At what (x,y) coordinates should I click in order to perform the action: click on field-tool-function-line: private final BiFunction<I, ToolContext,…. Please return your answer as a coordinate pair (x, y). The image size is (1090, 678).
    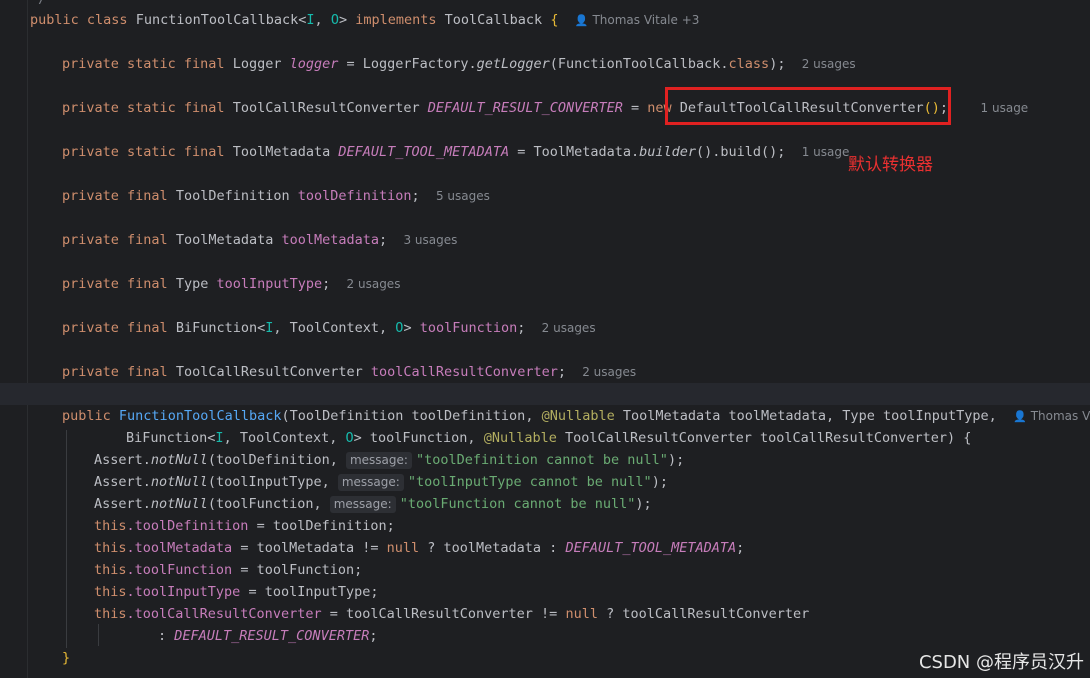
    Looking at the image, I should click on (329, 328).